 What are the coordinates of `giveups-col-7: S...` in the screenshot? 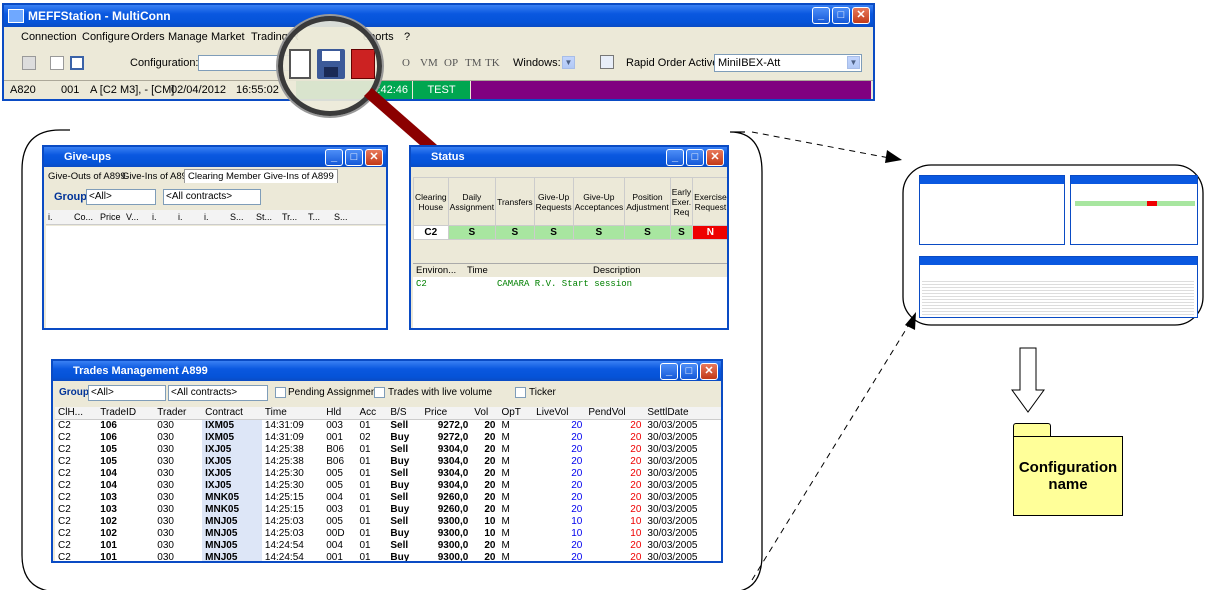 It's located at (237, 217).